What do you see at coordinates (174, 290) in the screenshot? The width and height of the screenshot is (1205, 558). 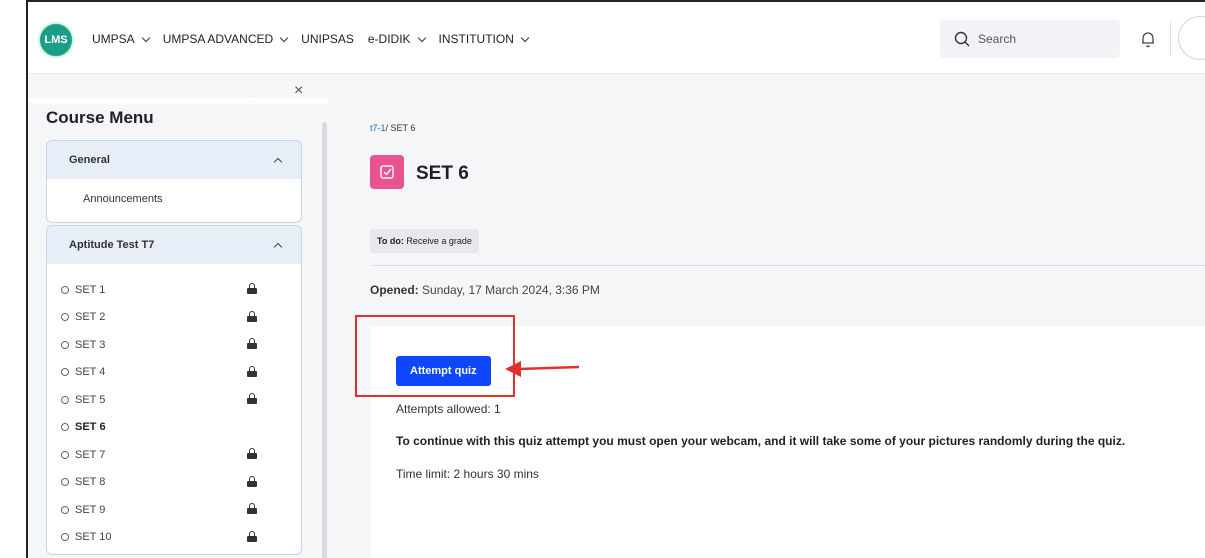 I see `activity-set-1: SET 1` at bounding box center [174, 290].